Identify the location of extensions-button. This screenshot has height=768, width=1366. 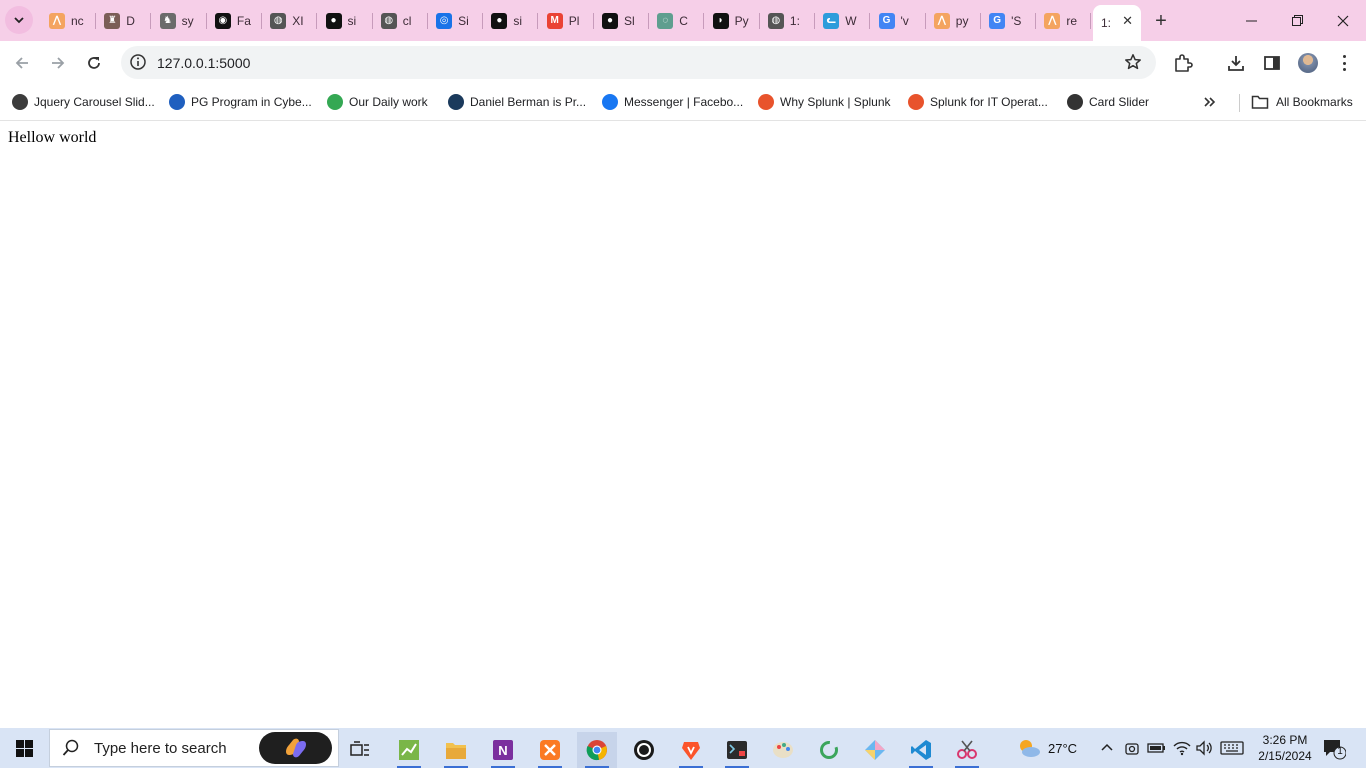
(1183, 63).